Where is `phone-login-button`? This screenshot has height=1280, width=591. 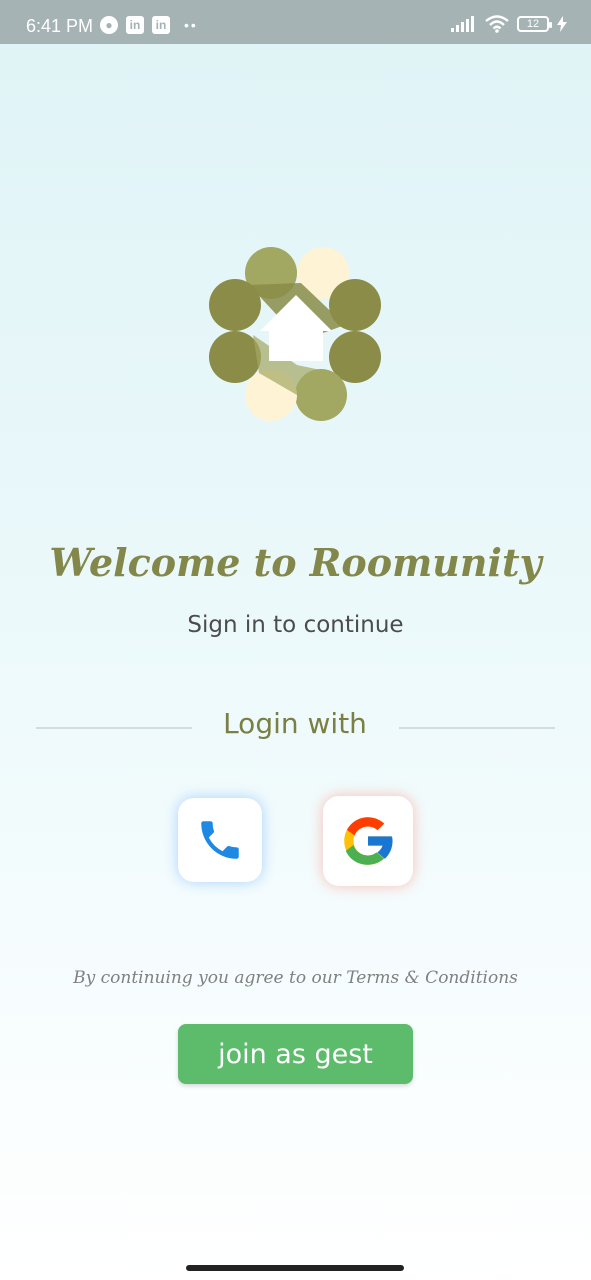 phone-login-button is located at coordinates (220, 840).